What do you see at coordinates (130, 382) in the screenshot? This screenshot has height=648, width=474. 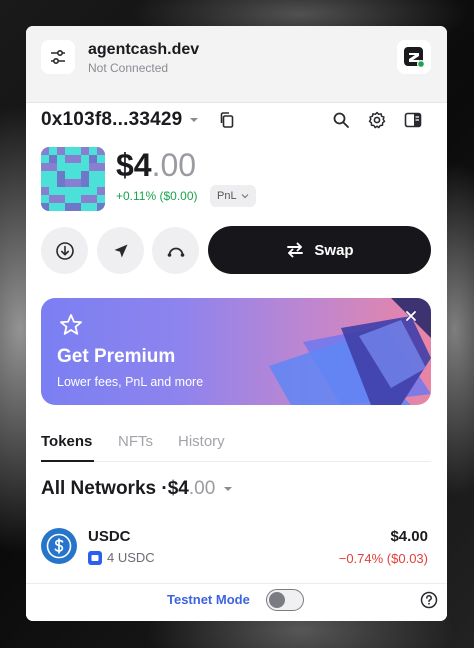 I see `promo-subtitle: Lower fees, PnL and more` at bounding box center [130, 382].